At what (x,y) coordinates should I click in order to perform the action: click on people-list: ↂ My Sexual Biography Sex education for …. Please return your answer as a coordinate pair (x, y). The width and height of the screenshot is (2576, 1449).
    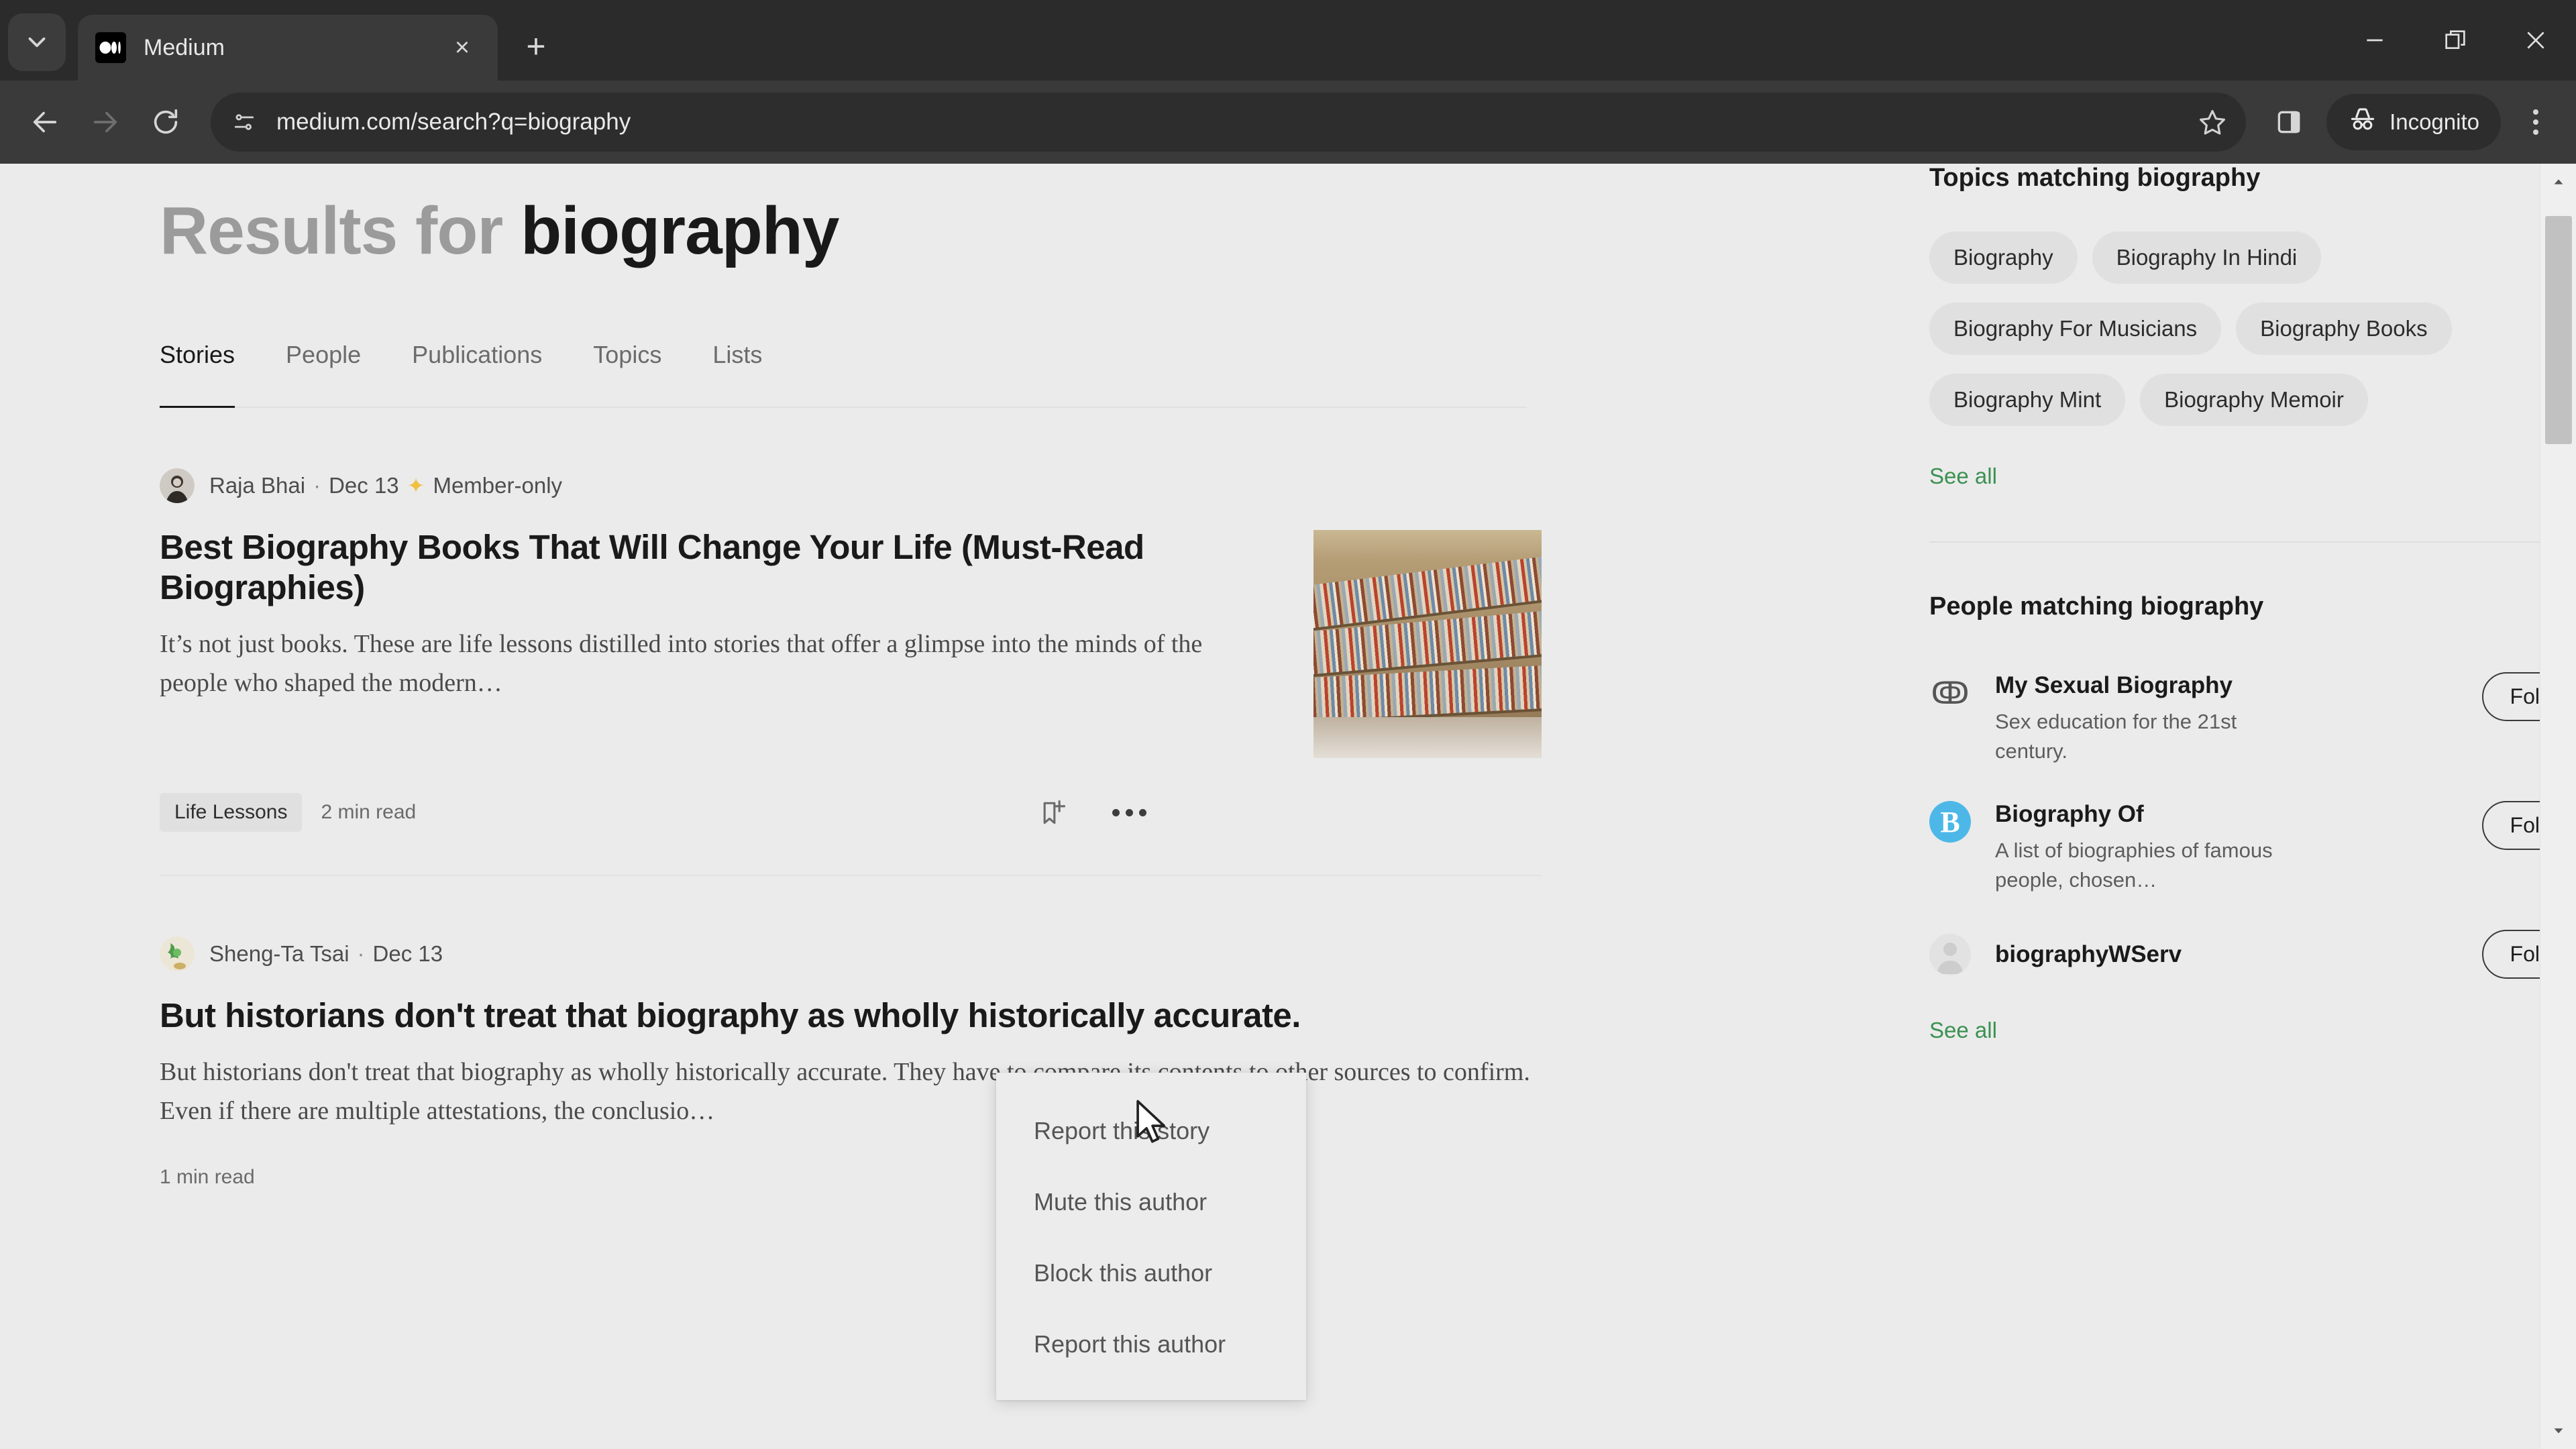
    Looking at the image, I should click on (2252, 825).